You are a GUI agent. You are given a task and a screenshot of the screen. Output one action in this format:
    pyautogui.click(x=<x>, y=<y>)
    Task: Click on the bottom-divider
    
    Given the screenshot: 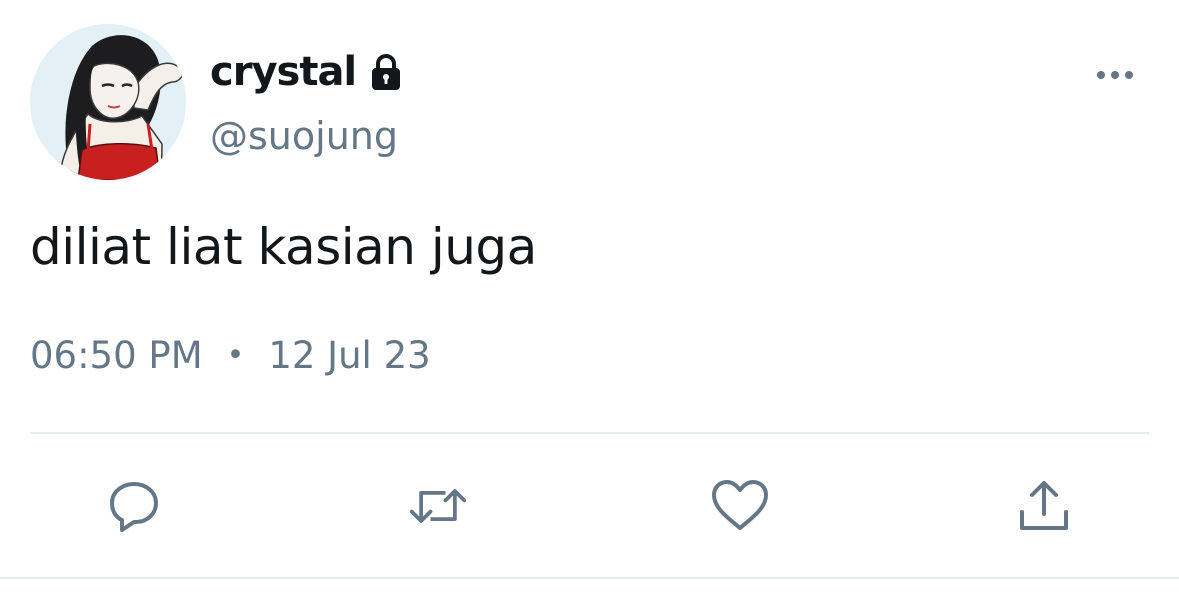 What is the action you would take?
    pyautogui.click(x=589, y=578)
    